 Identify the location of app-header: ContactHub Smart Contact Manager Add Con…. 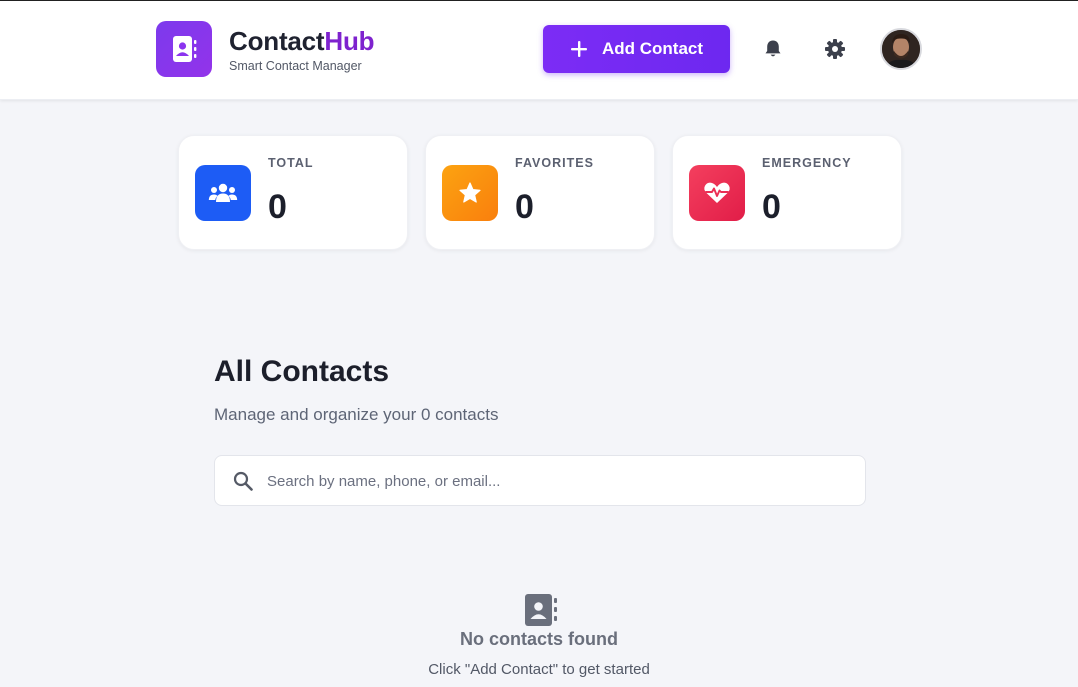
(539, 50).